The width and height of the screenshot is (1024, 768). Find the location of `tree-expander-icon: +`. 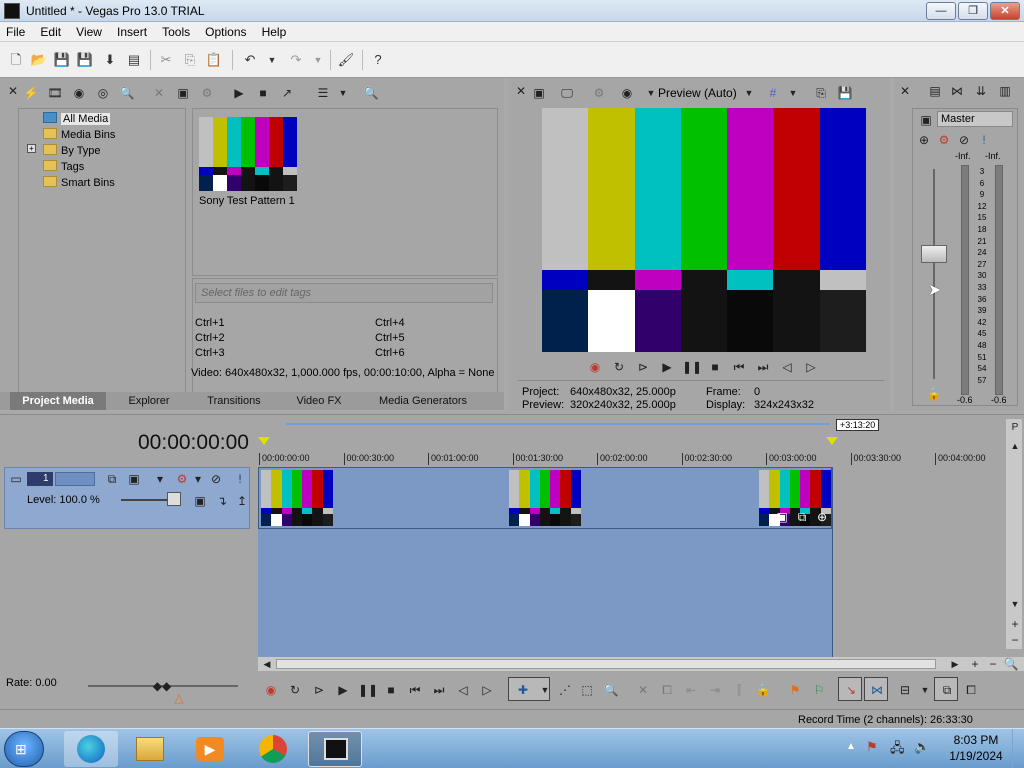

tree-expander-icon: + is located at coordinates (31, 148).